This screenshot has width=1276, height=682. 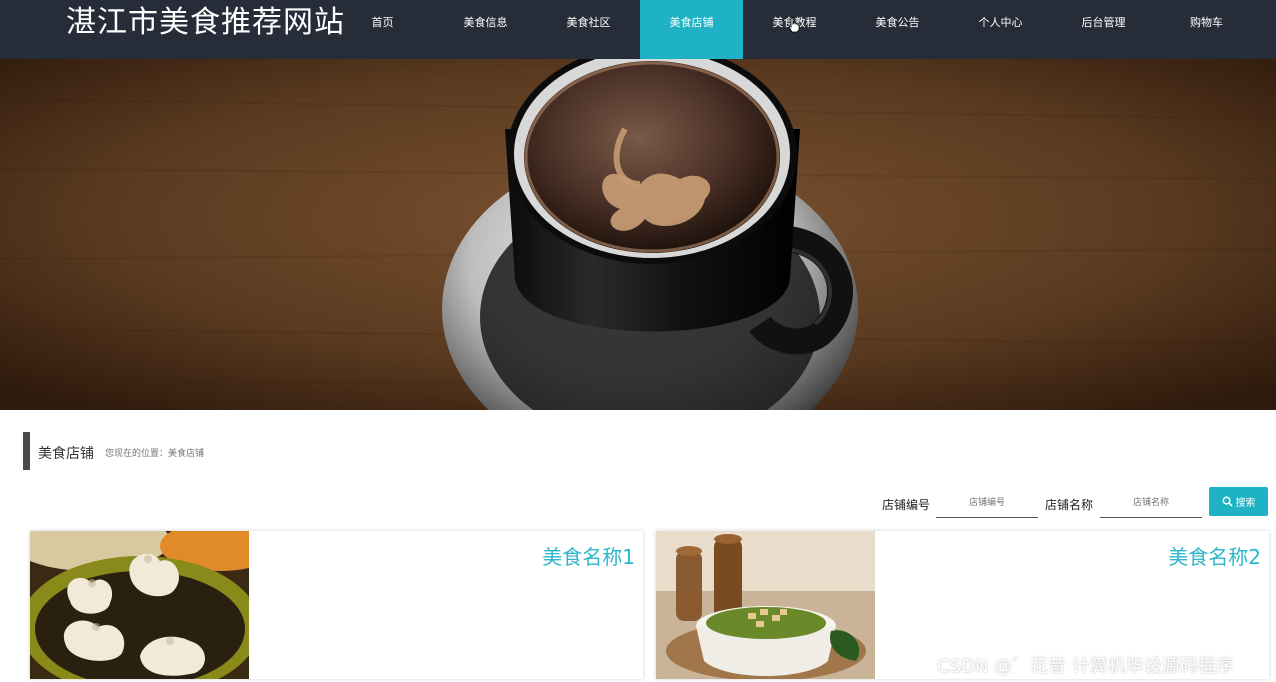 I want to click on search-button-label: 搜索, so click(x=1245, y=503).